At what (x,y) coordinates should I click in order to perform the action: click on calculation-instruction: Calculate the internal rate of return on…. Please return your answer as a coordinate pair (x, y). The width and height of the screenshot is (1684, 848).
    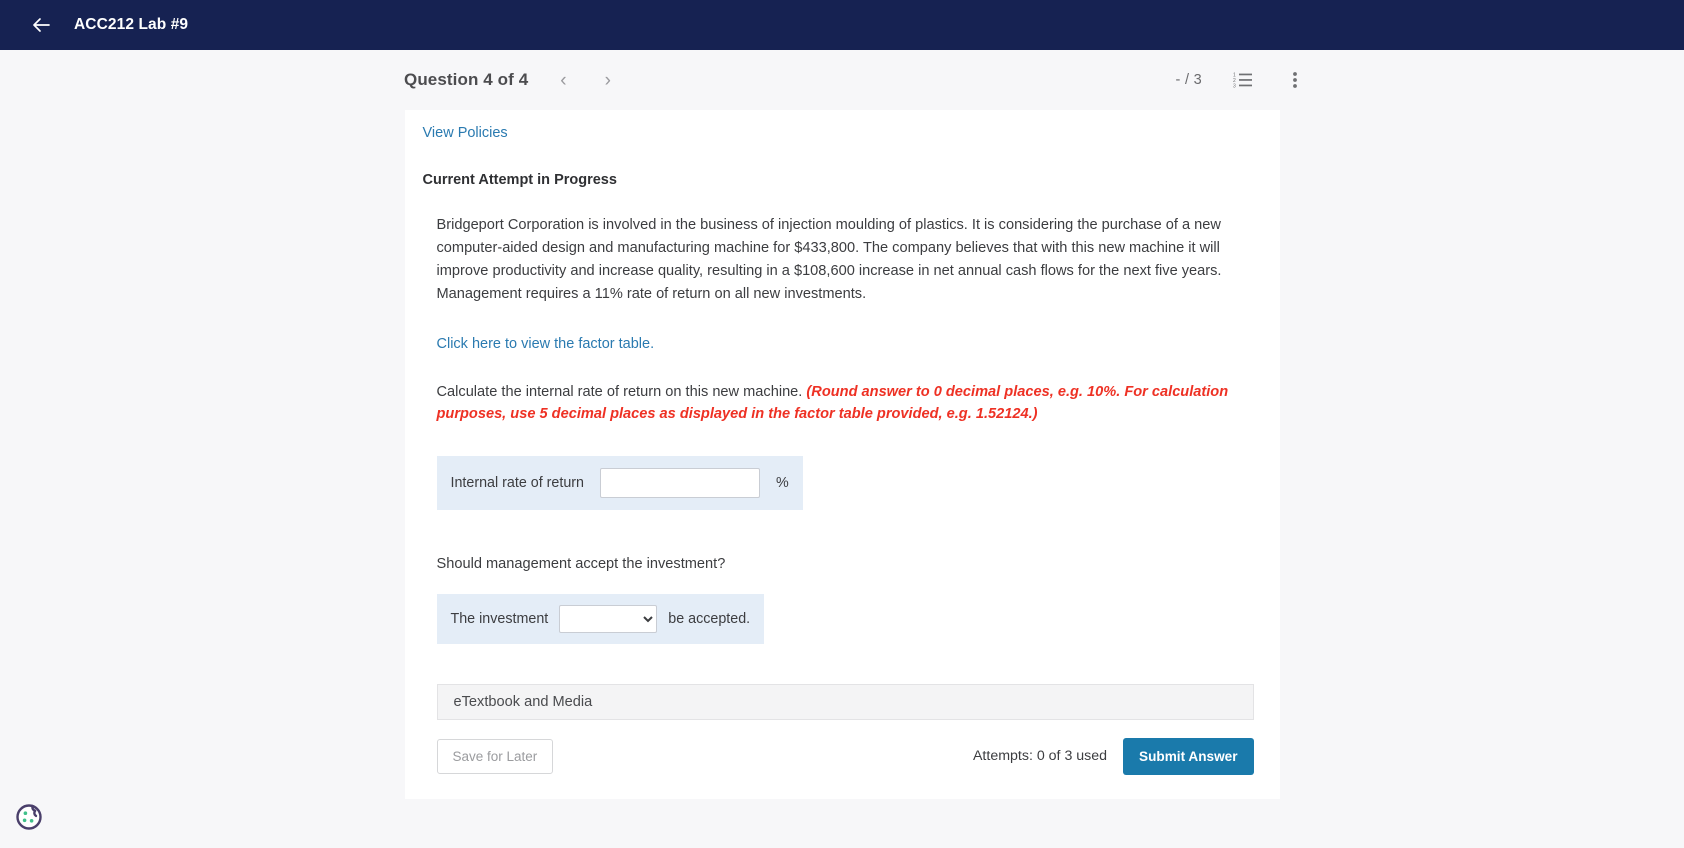
    Looking at the image, I should click on (837, 404).